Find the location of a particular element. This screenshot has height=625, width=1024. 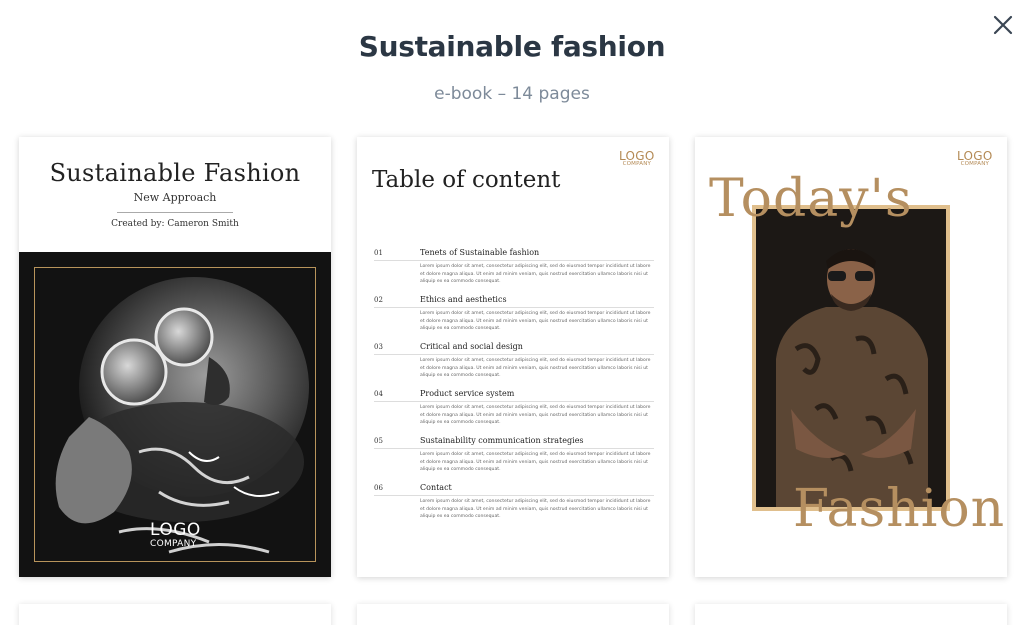

toc-logo: LOGO COMPANY is located at coordinates (637, 158).